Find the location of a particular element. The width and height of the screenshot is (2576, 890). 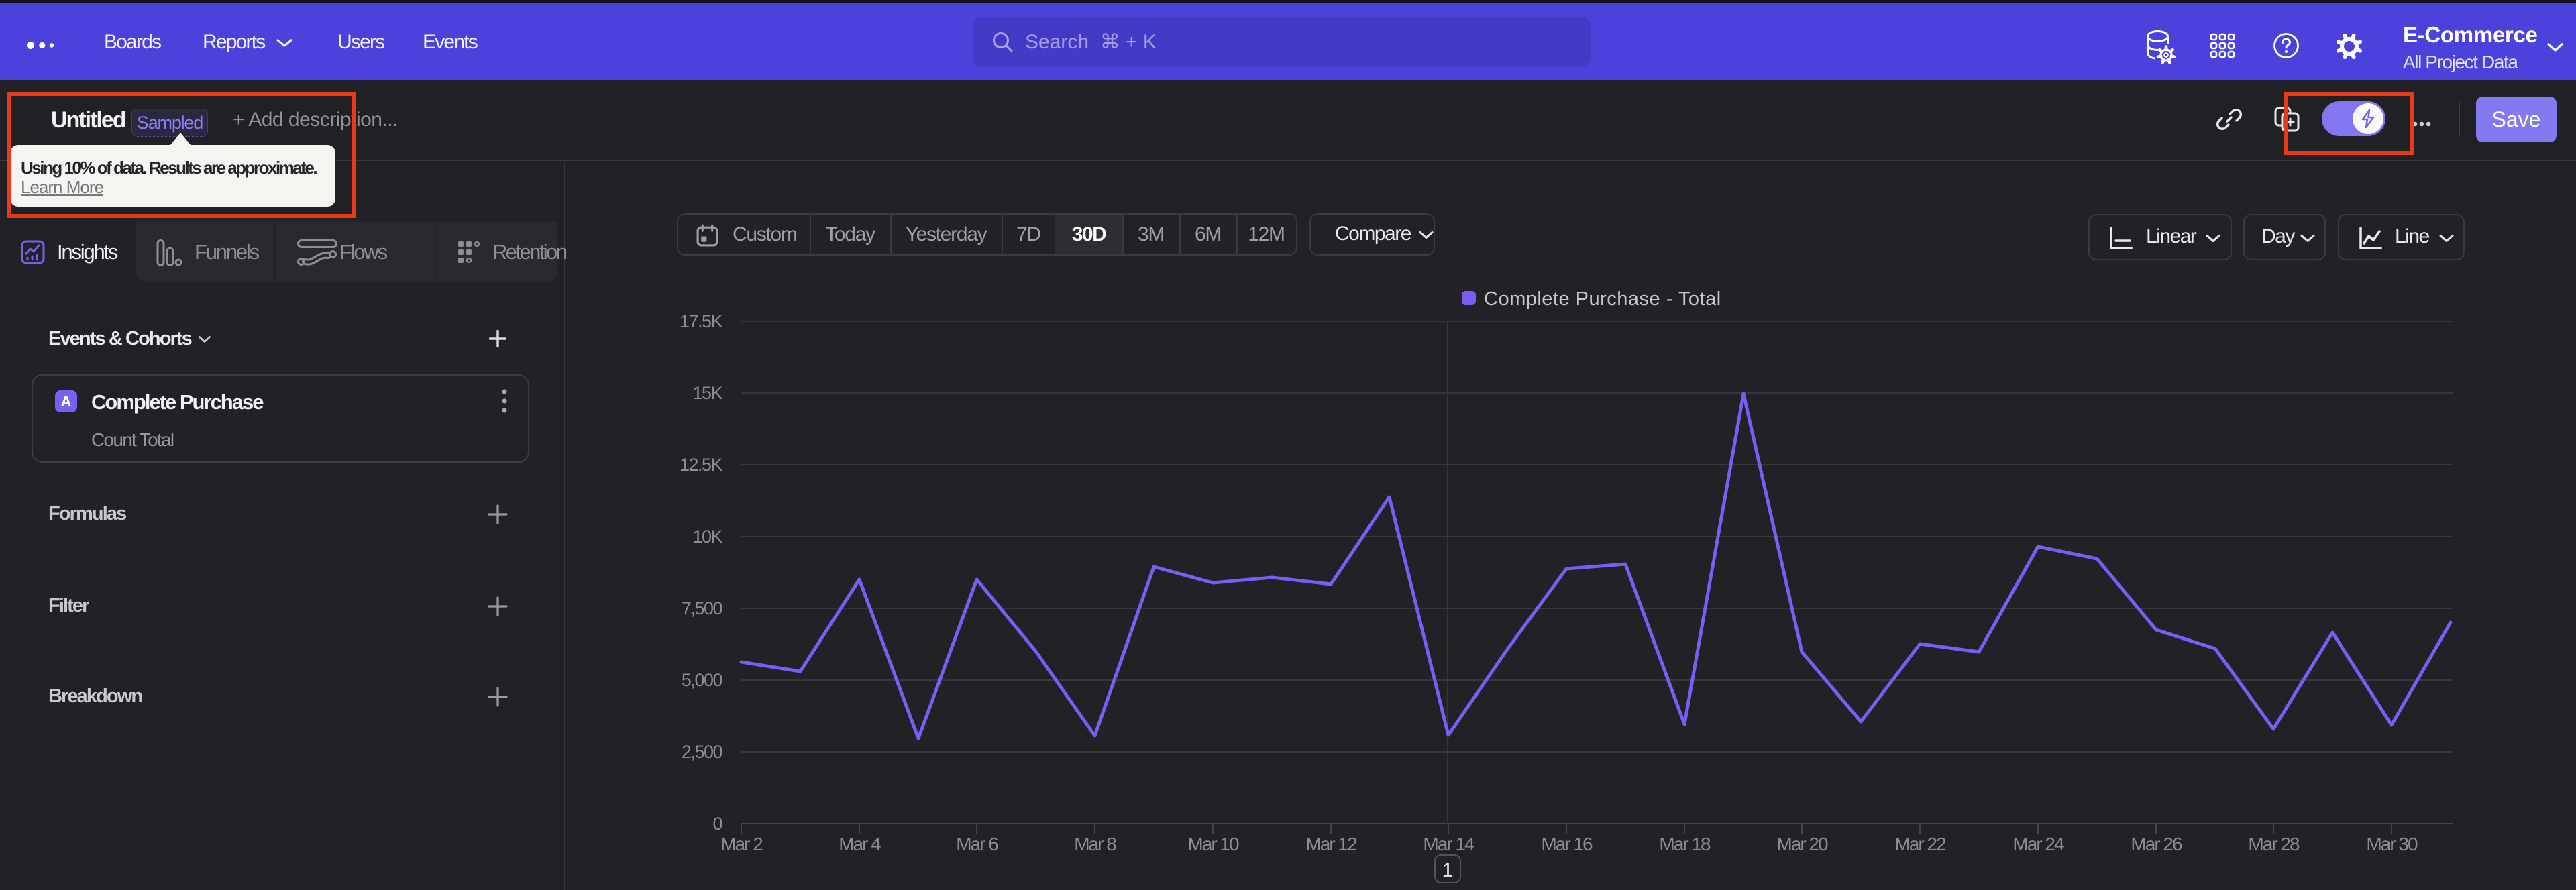

svg-text: Mar 30 is located at coordinates (2392, 844).